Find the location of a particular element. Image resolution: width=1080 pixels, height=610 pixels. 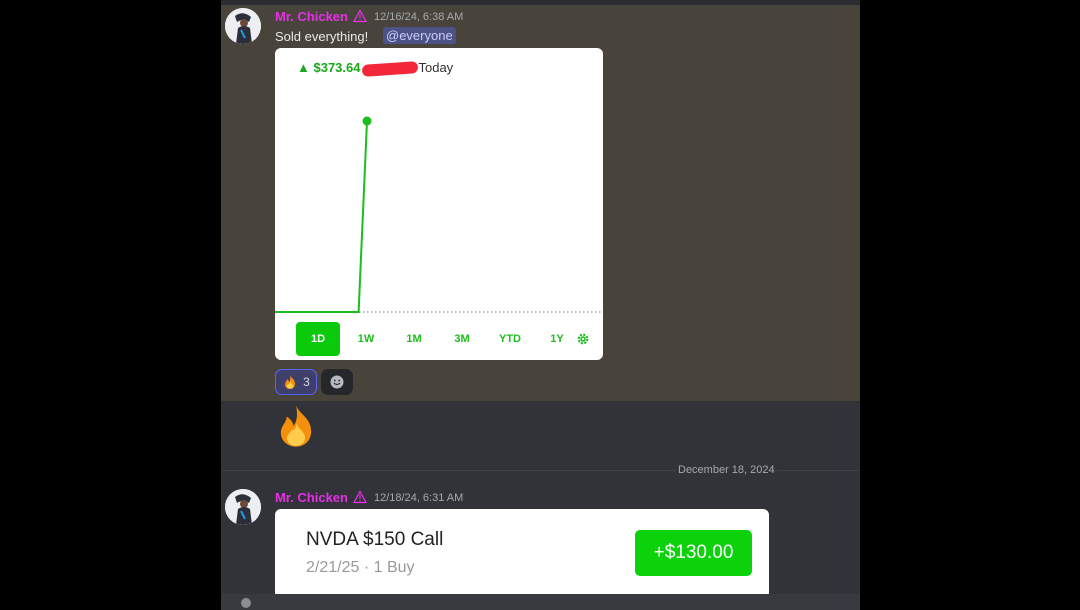

reaction-count: 3 is located at coordinates (306, 382).